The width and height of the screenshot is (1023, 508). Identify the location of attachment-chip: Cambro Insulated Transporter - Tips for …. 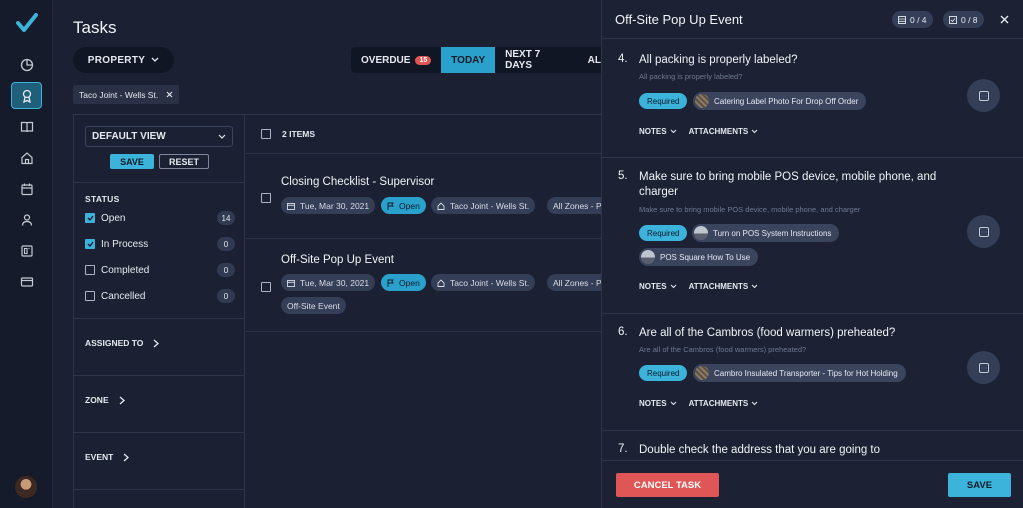
(799, 373).